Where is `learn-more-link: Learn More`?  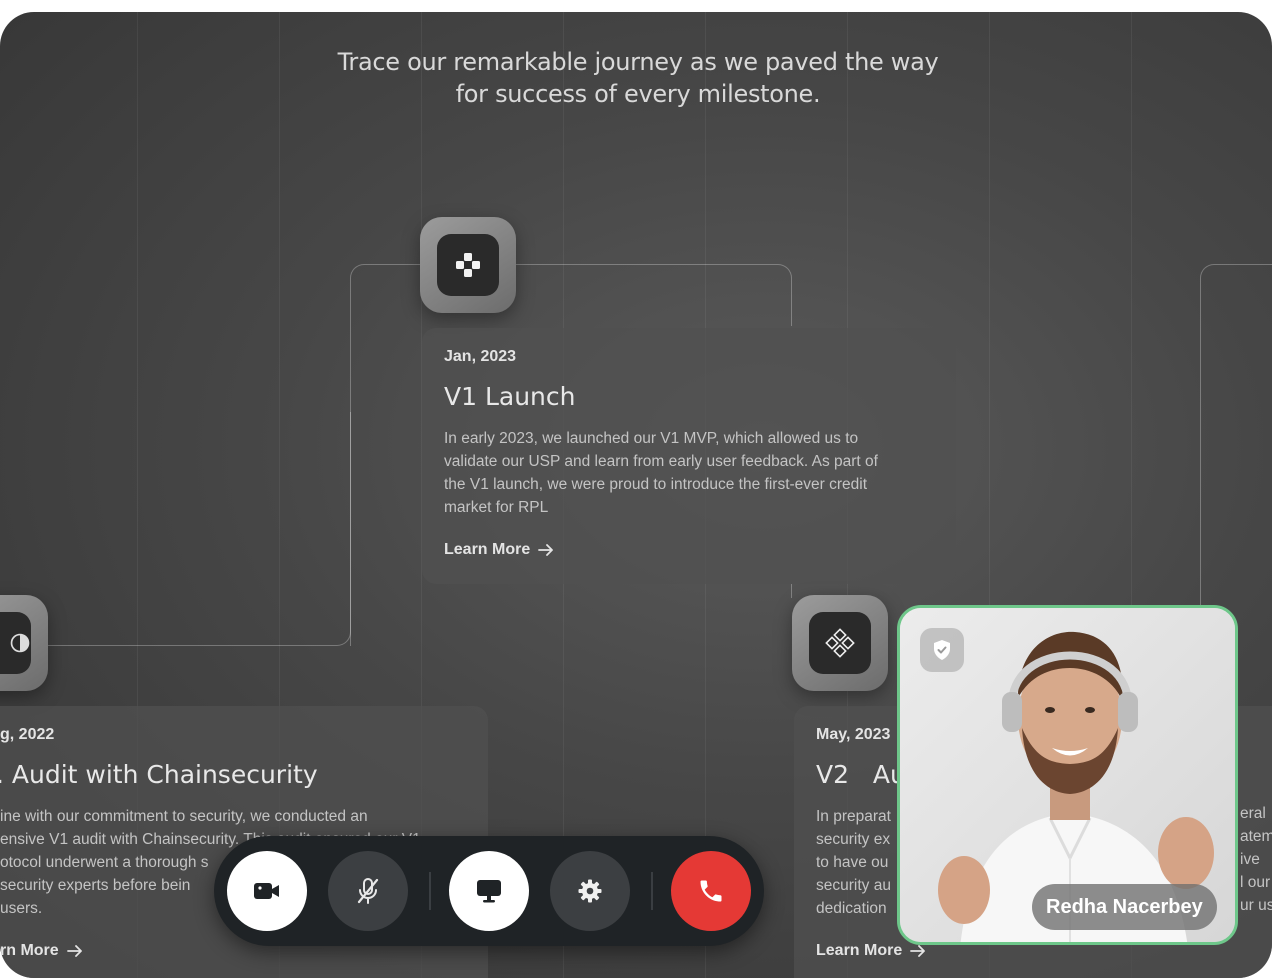
learn-more-link: Learn More is located at coordinates (689, 550).